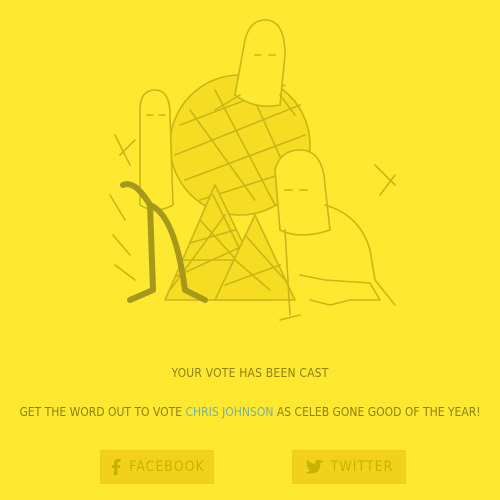 The height and width of the screenshot is (500, 500). Describe the element at coordinates (362, 467) in the screenshot. I see `twitter-button-label: TWITTER` at that location.